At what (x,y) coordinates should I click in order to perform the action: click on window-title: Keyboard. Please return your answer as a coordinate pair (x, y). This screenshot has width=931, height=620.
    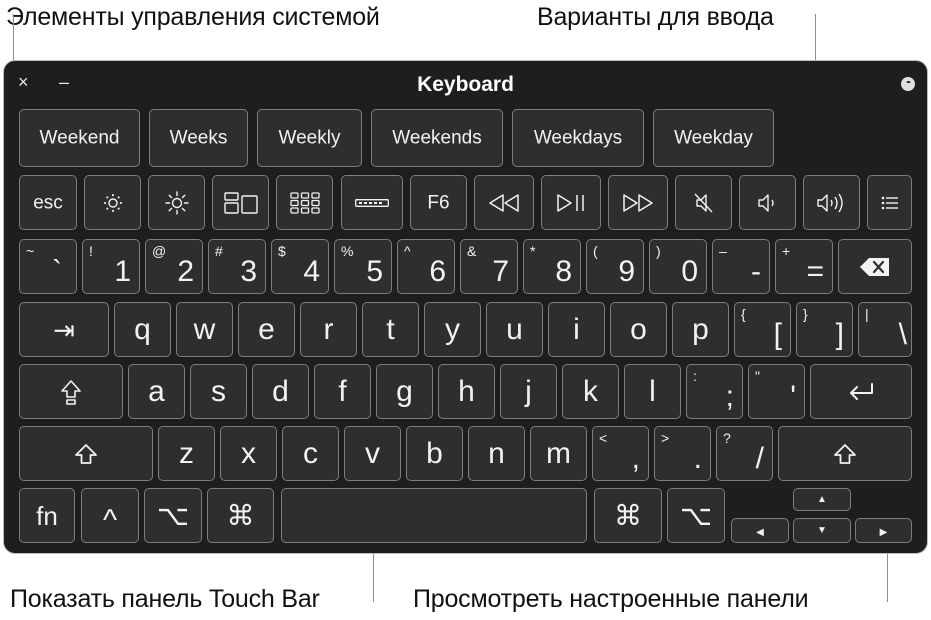
    Looking at the image, I should click on (465, 84).